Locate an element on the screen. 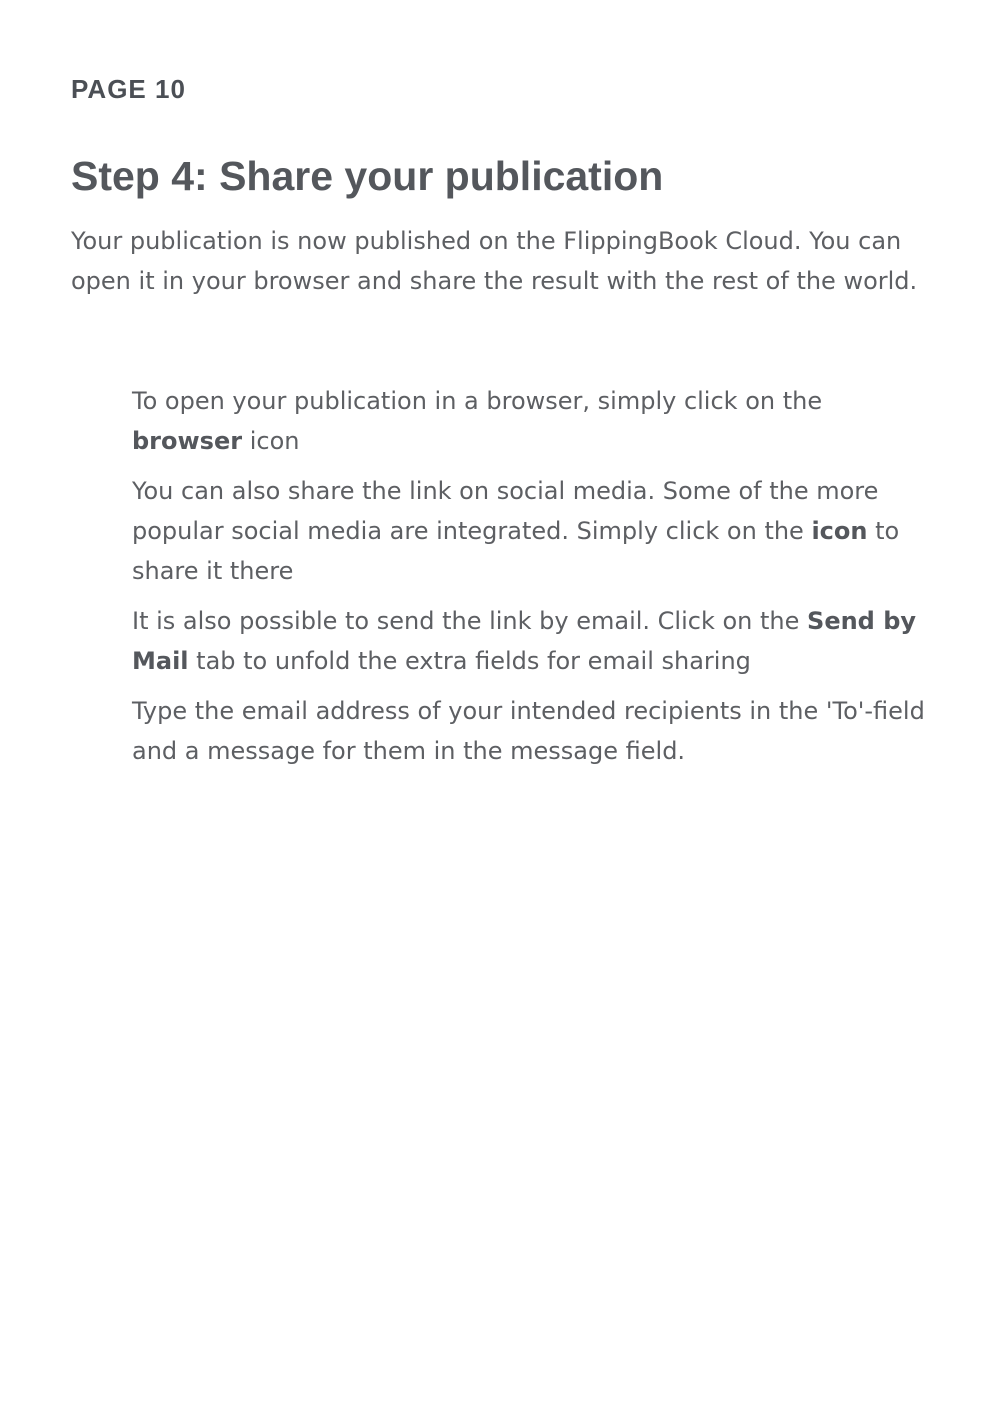 This screenshot has height=1404, width=992. step-bold-text: browser is located at coordinates (187, 441).